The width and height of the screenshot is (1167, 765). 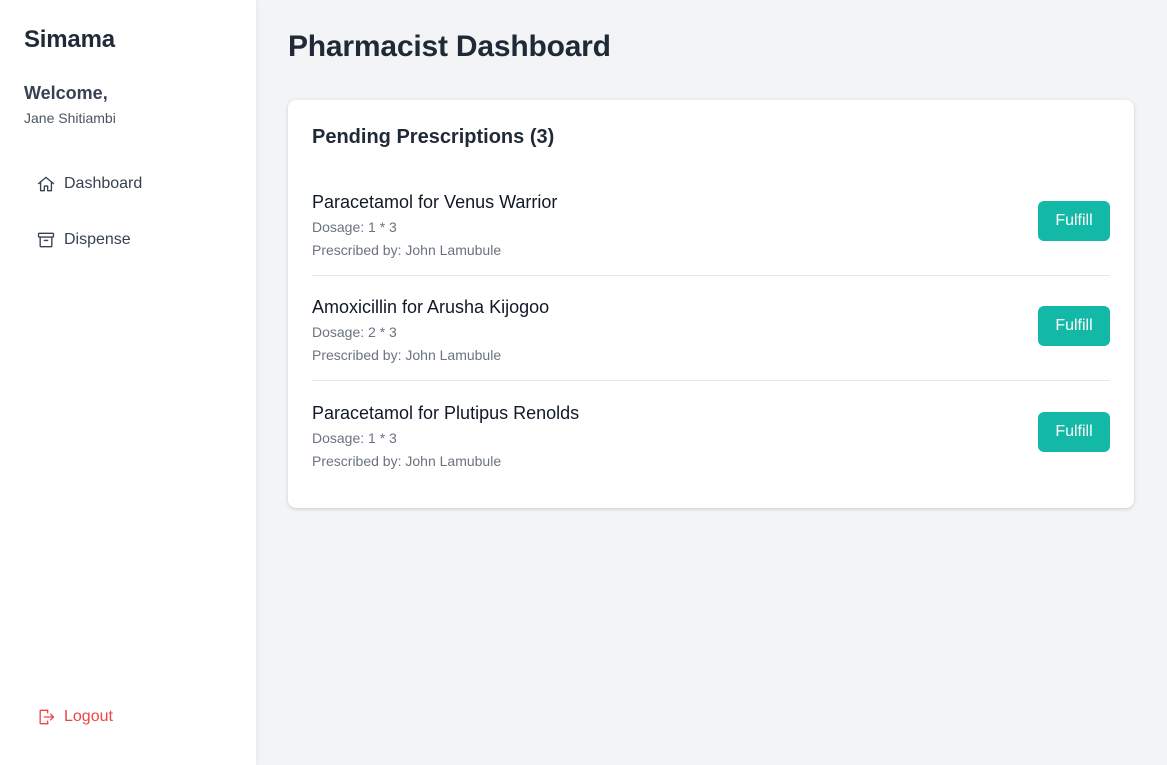 I want to click on home-icon, so click(x=46, y=184).